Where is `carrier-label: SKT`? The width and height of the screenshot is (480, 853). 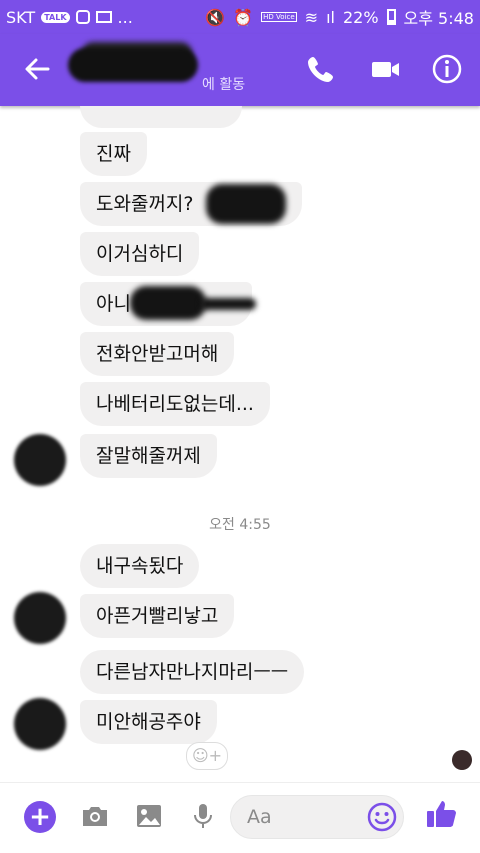
carrier-label: SKT is located at coordinates (21, 17).